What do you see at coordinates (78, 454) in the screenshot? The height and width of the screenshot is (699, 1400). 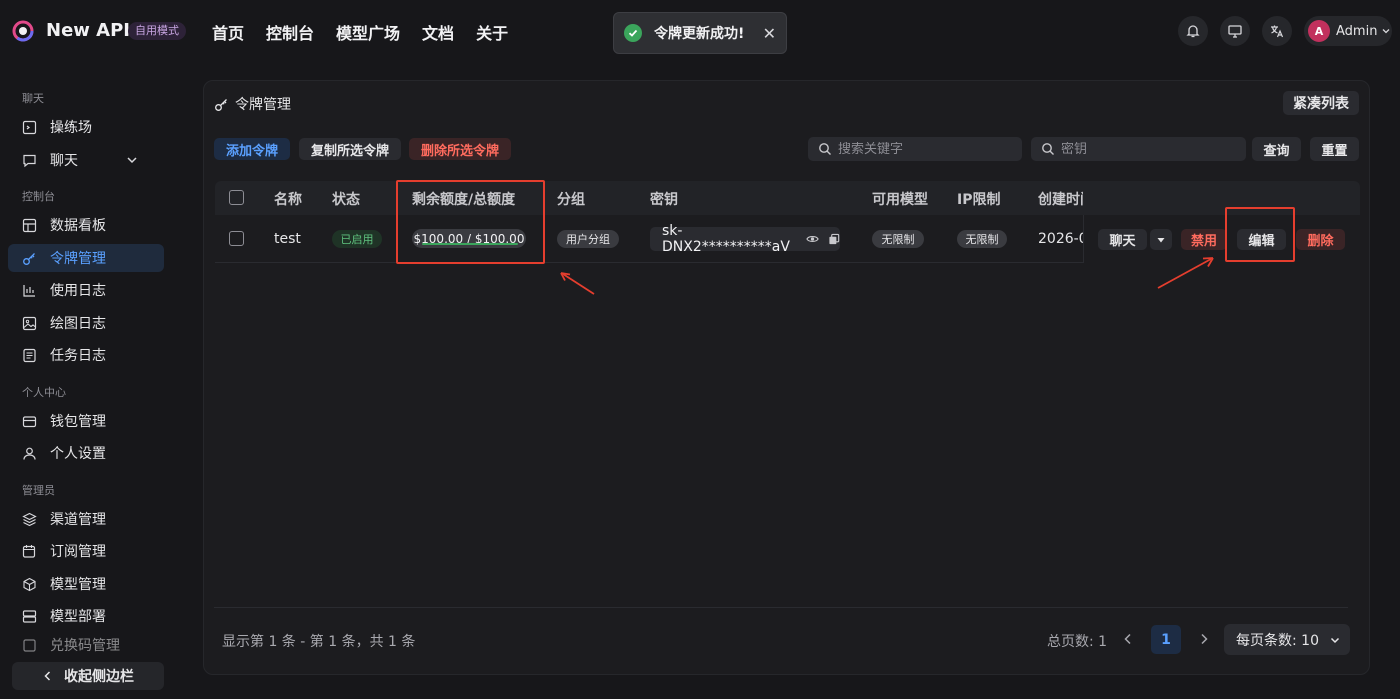 I see `sidebar-item-label: 个人设置` at bounding box center [78, 454].